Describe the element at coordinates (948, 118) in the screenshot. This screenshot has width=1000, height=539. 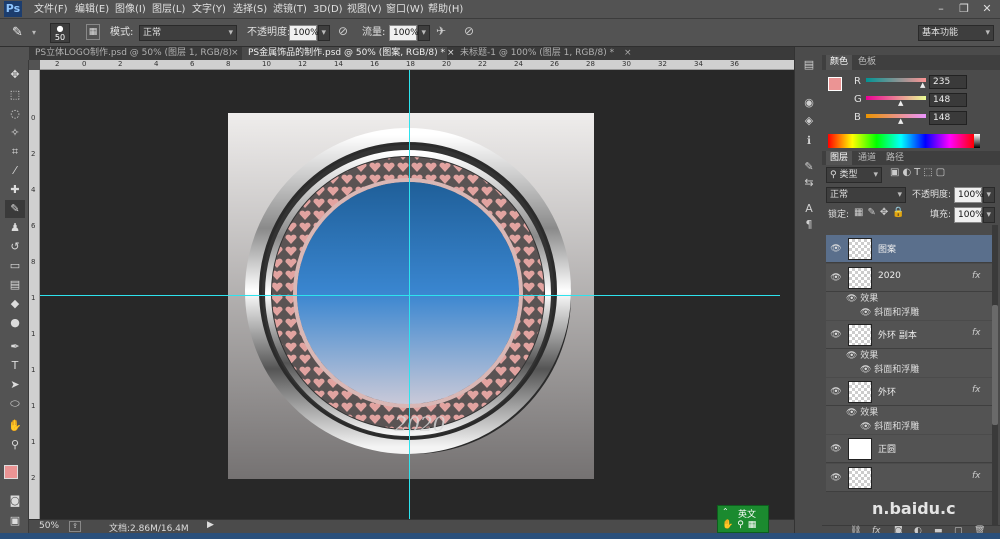
I see `b-input: 148` at that location.